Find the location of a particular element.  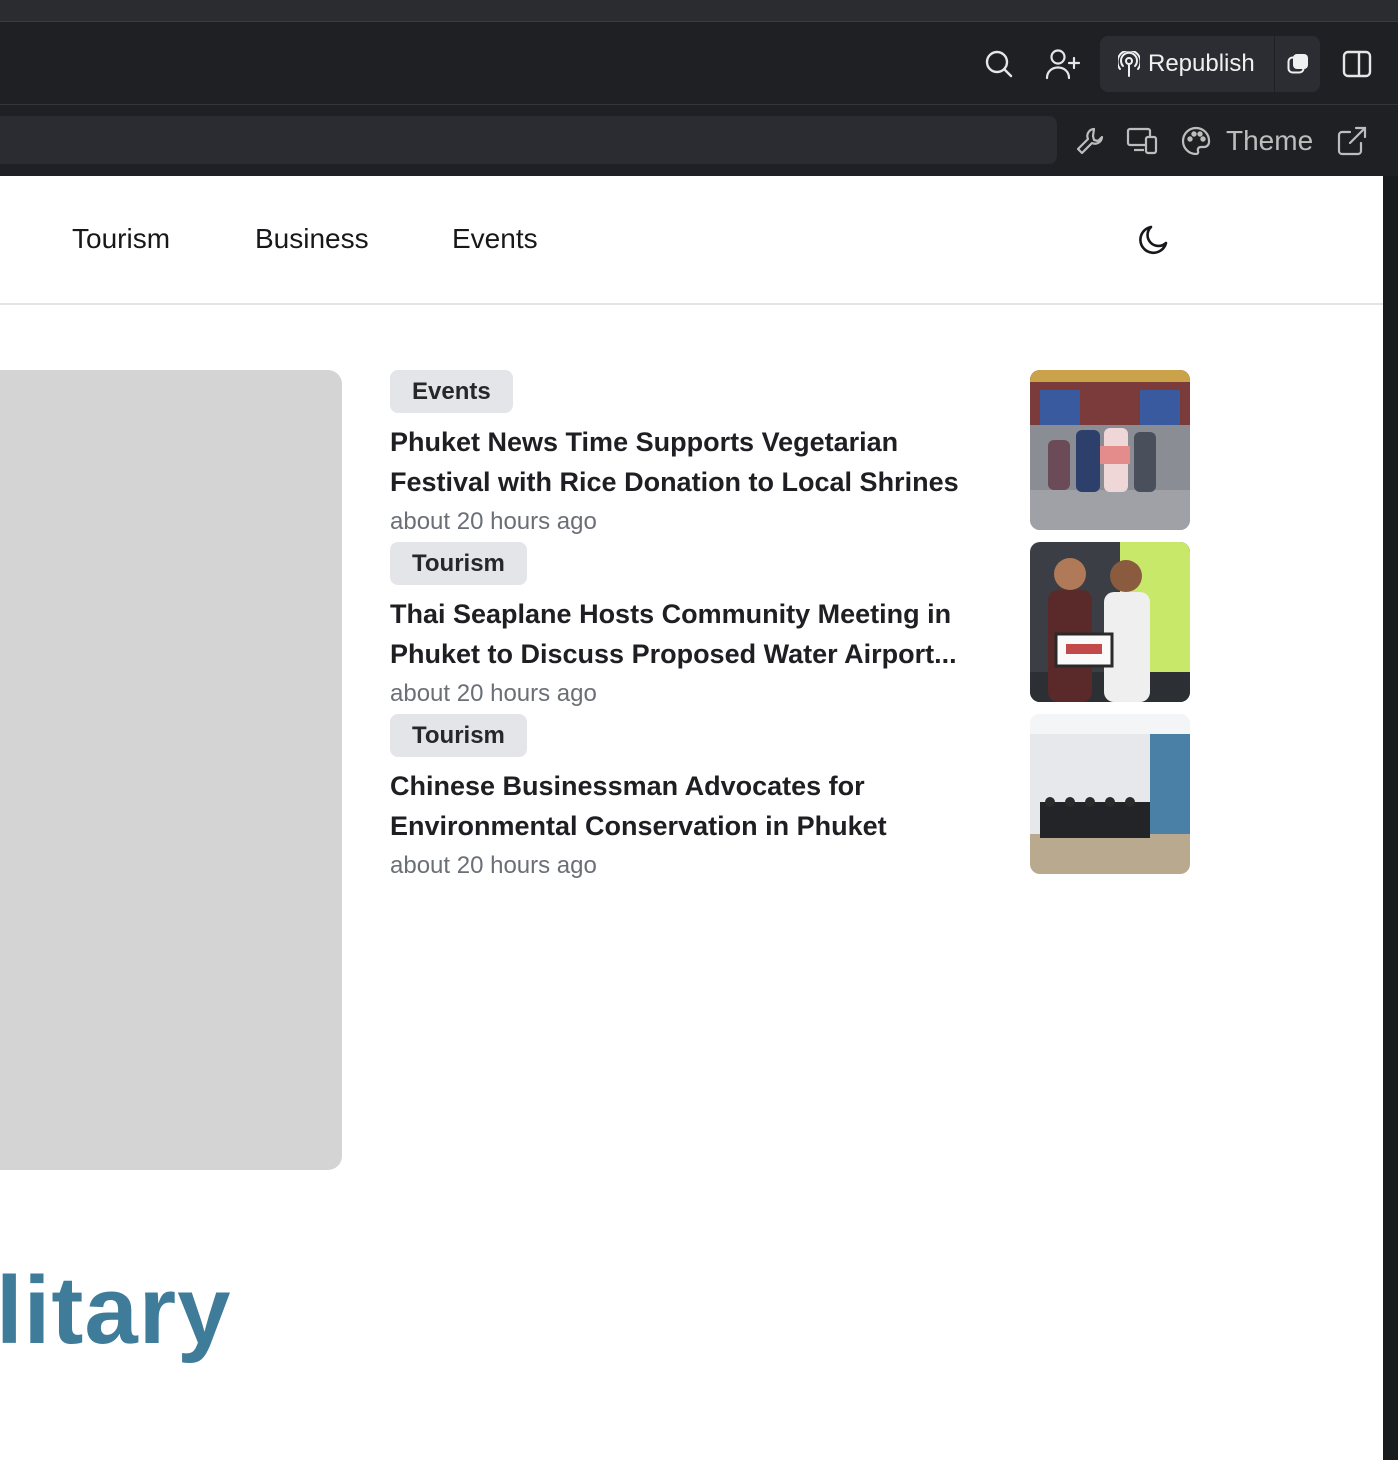

nav-link-business: Business is located at coordinates (312, 239).